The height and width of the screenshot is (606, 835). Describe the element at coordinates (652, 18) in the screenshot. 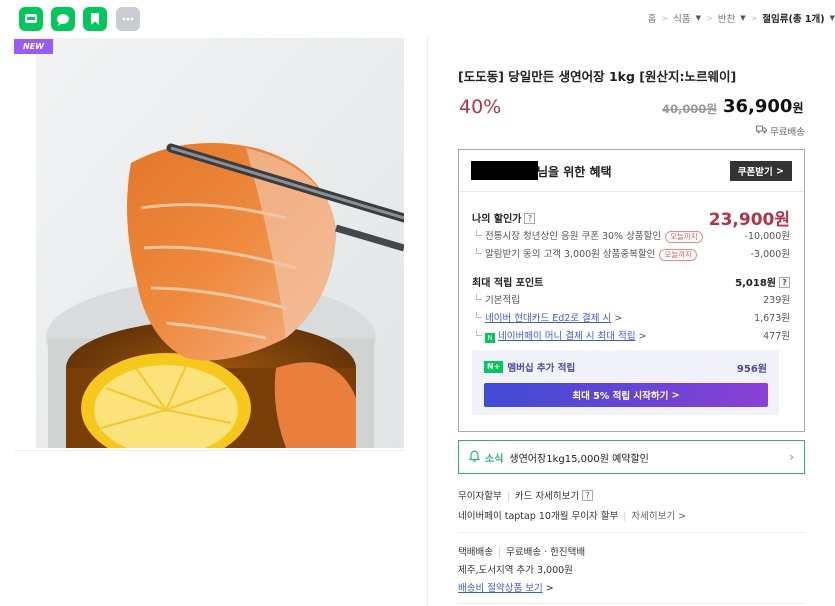

I see `breadcrumb-home: 홈` at that location.